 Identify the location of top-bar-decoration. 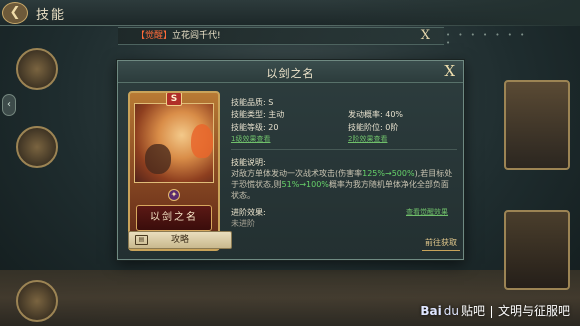
(450, 13).